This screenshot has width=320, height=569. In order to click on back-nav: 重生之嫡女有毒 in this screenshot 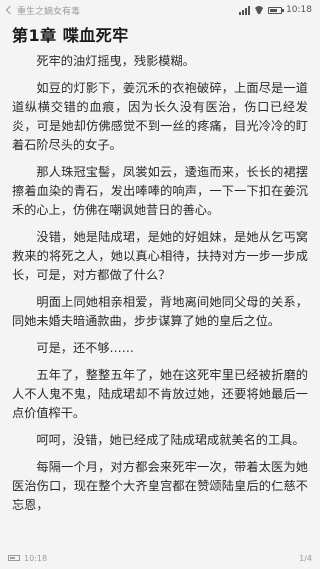, I will do `click(42, 10)`.